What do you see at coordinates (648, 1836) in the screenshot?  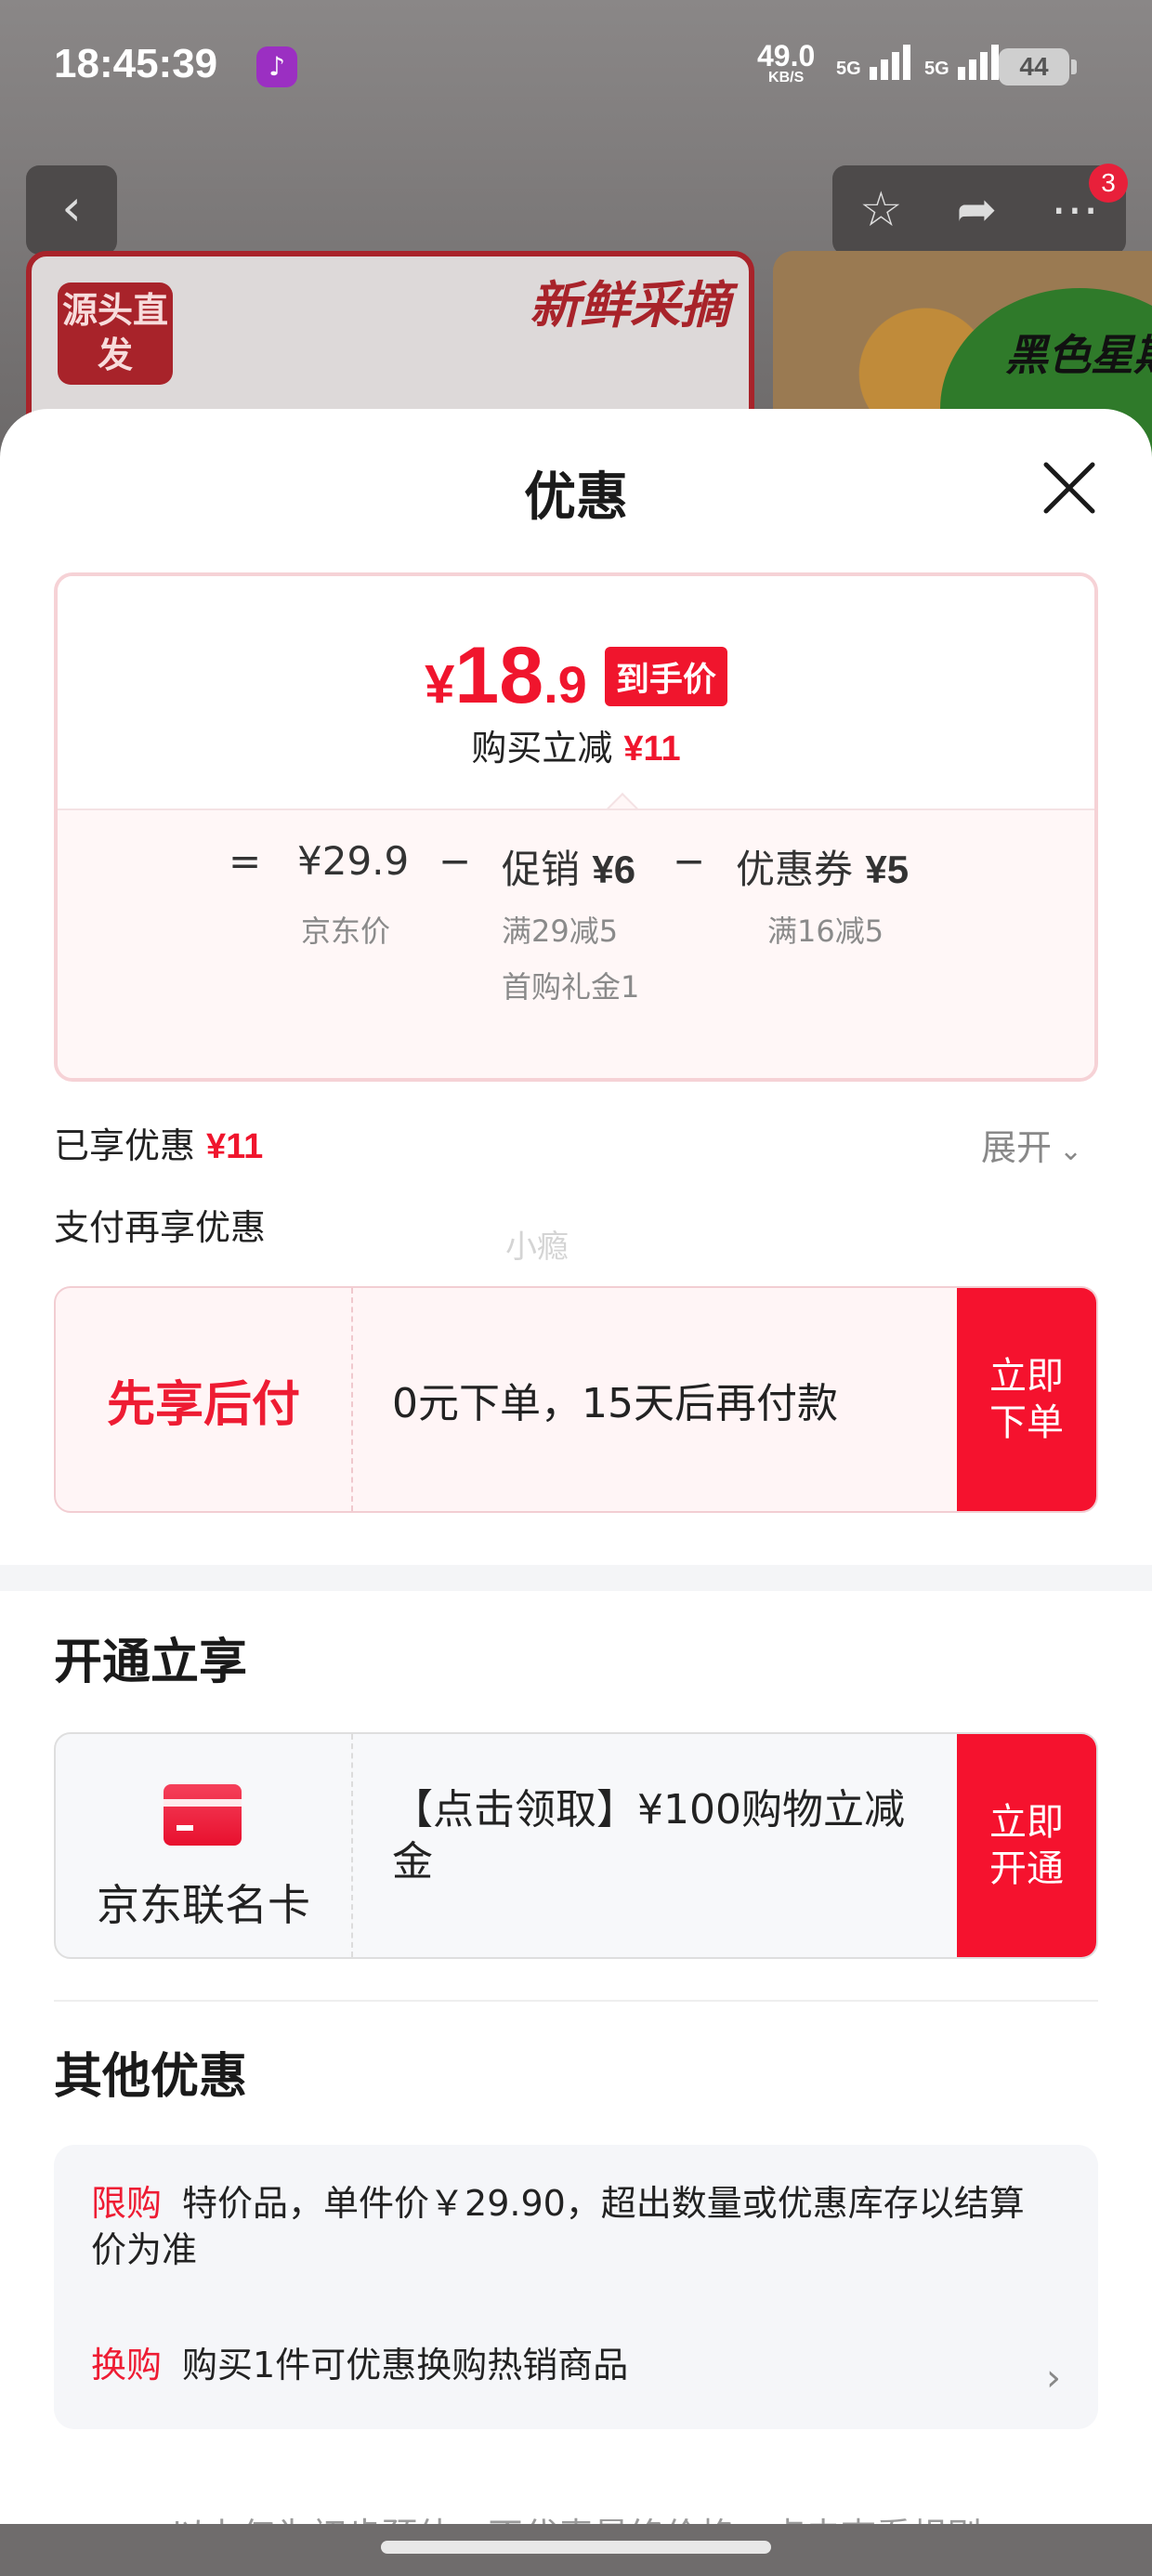 I see `co-card-desc: 【点击领取】¥100购物立减金` at bounding box center [648, 1836].